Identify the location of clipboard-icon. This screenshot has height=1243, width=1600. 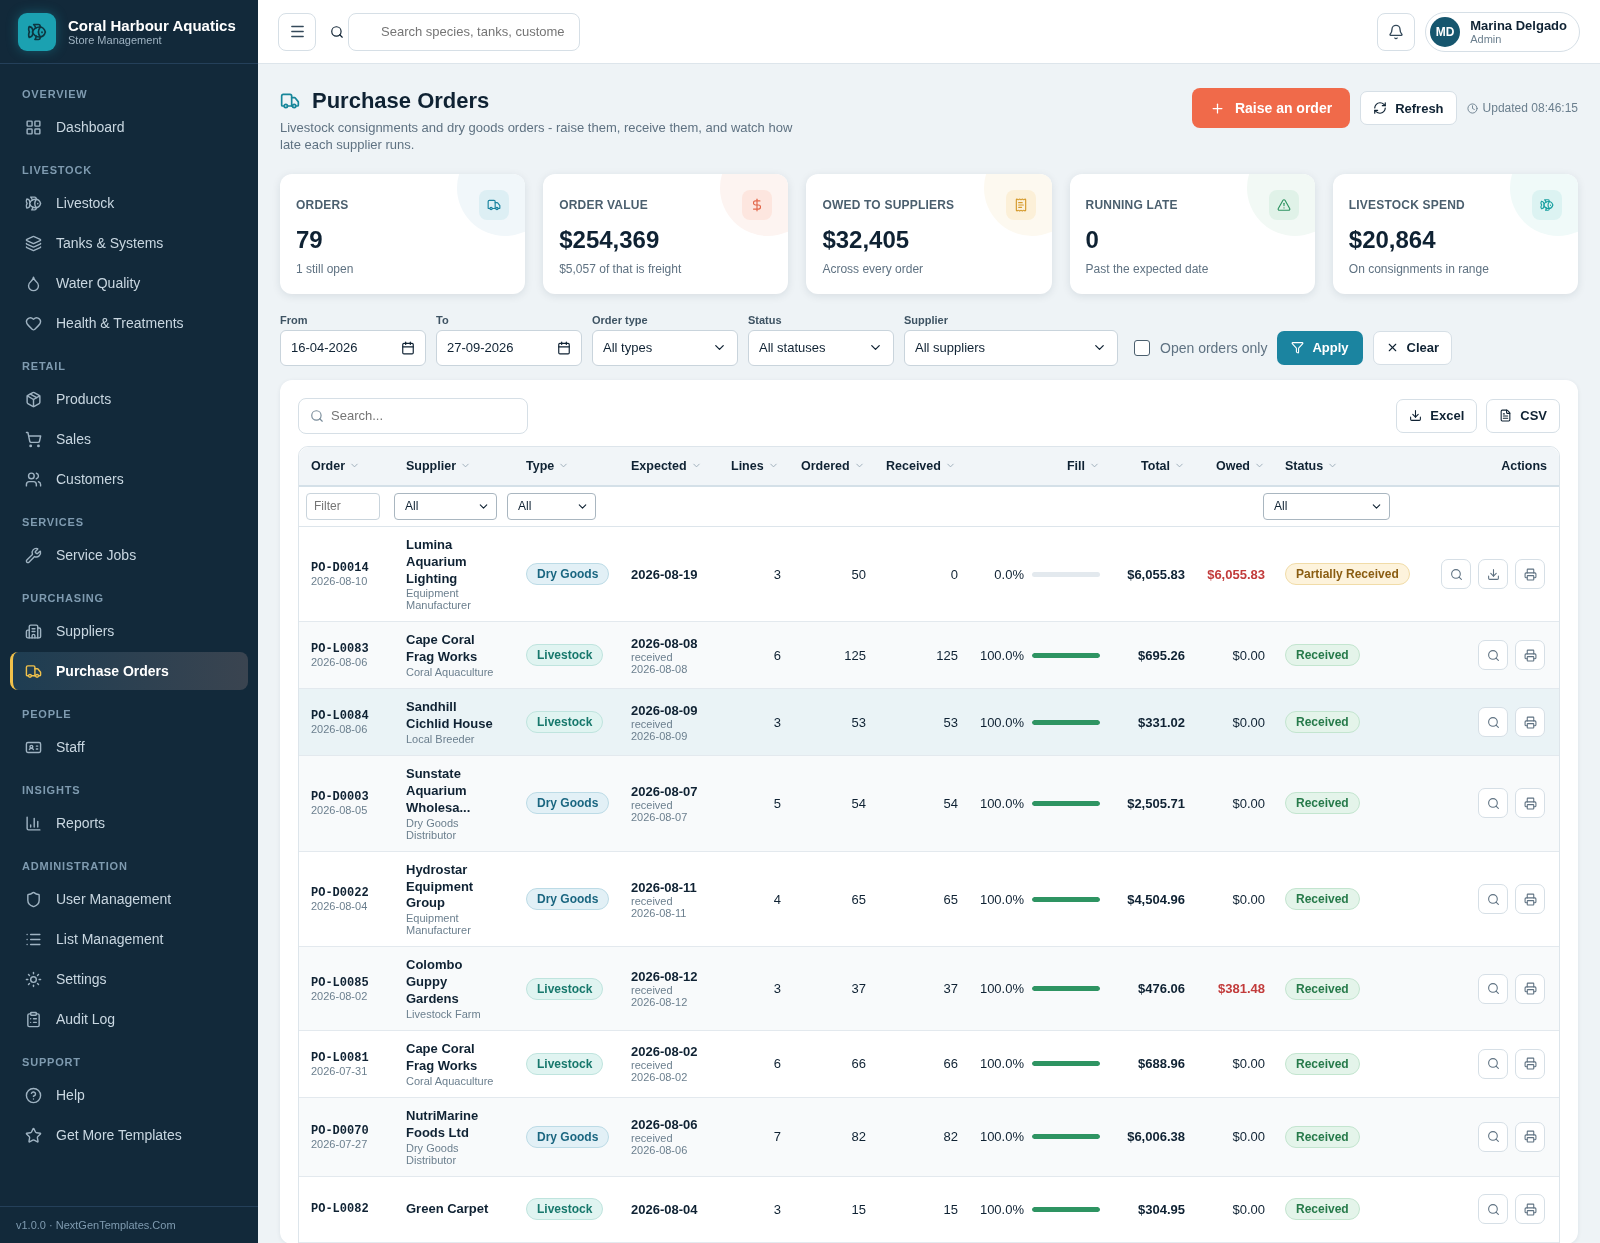
(33, 1019).